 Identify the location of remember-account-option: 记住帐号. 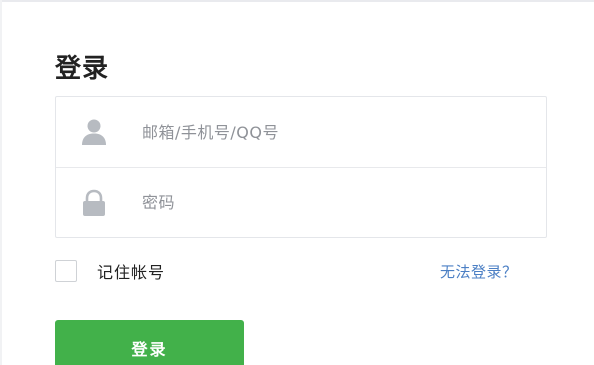
(110, 271).